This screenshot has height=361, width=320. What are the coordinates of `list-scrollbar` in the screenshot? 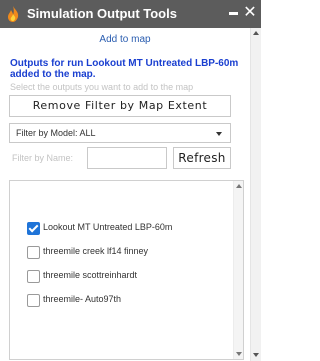 It's located at (238, 270).